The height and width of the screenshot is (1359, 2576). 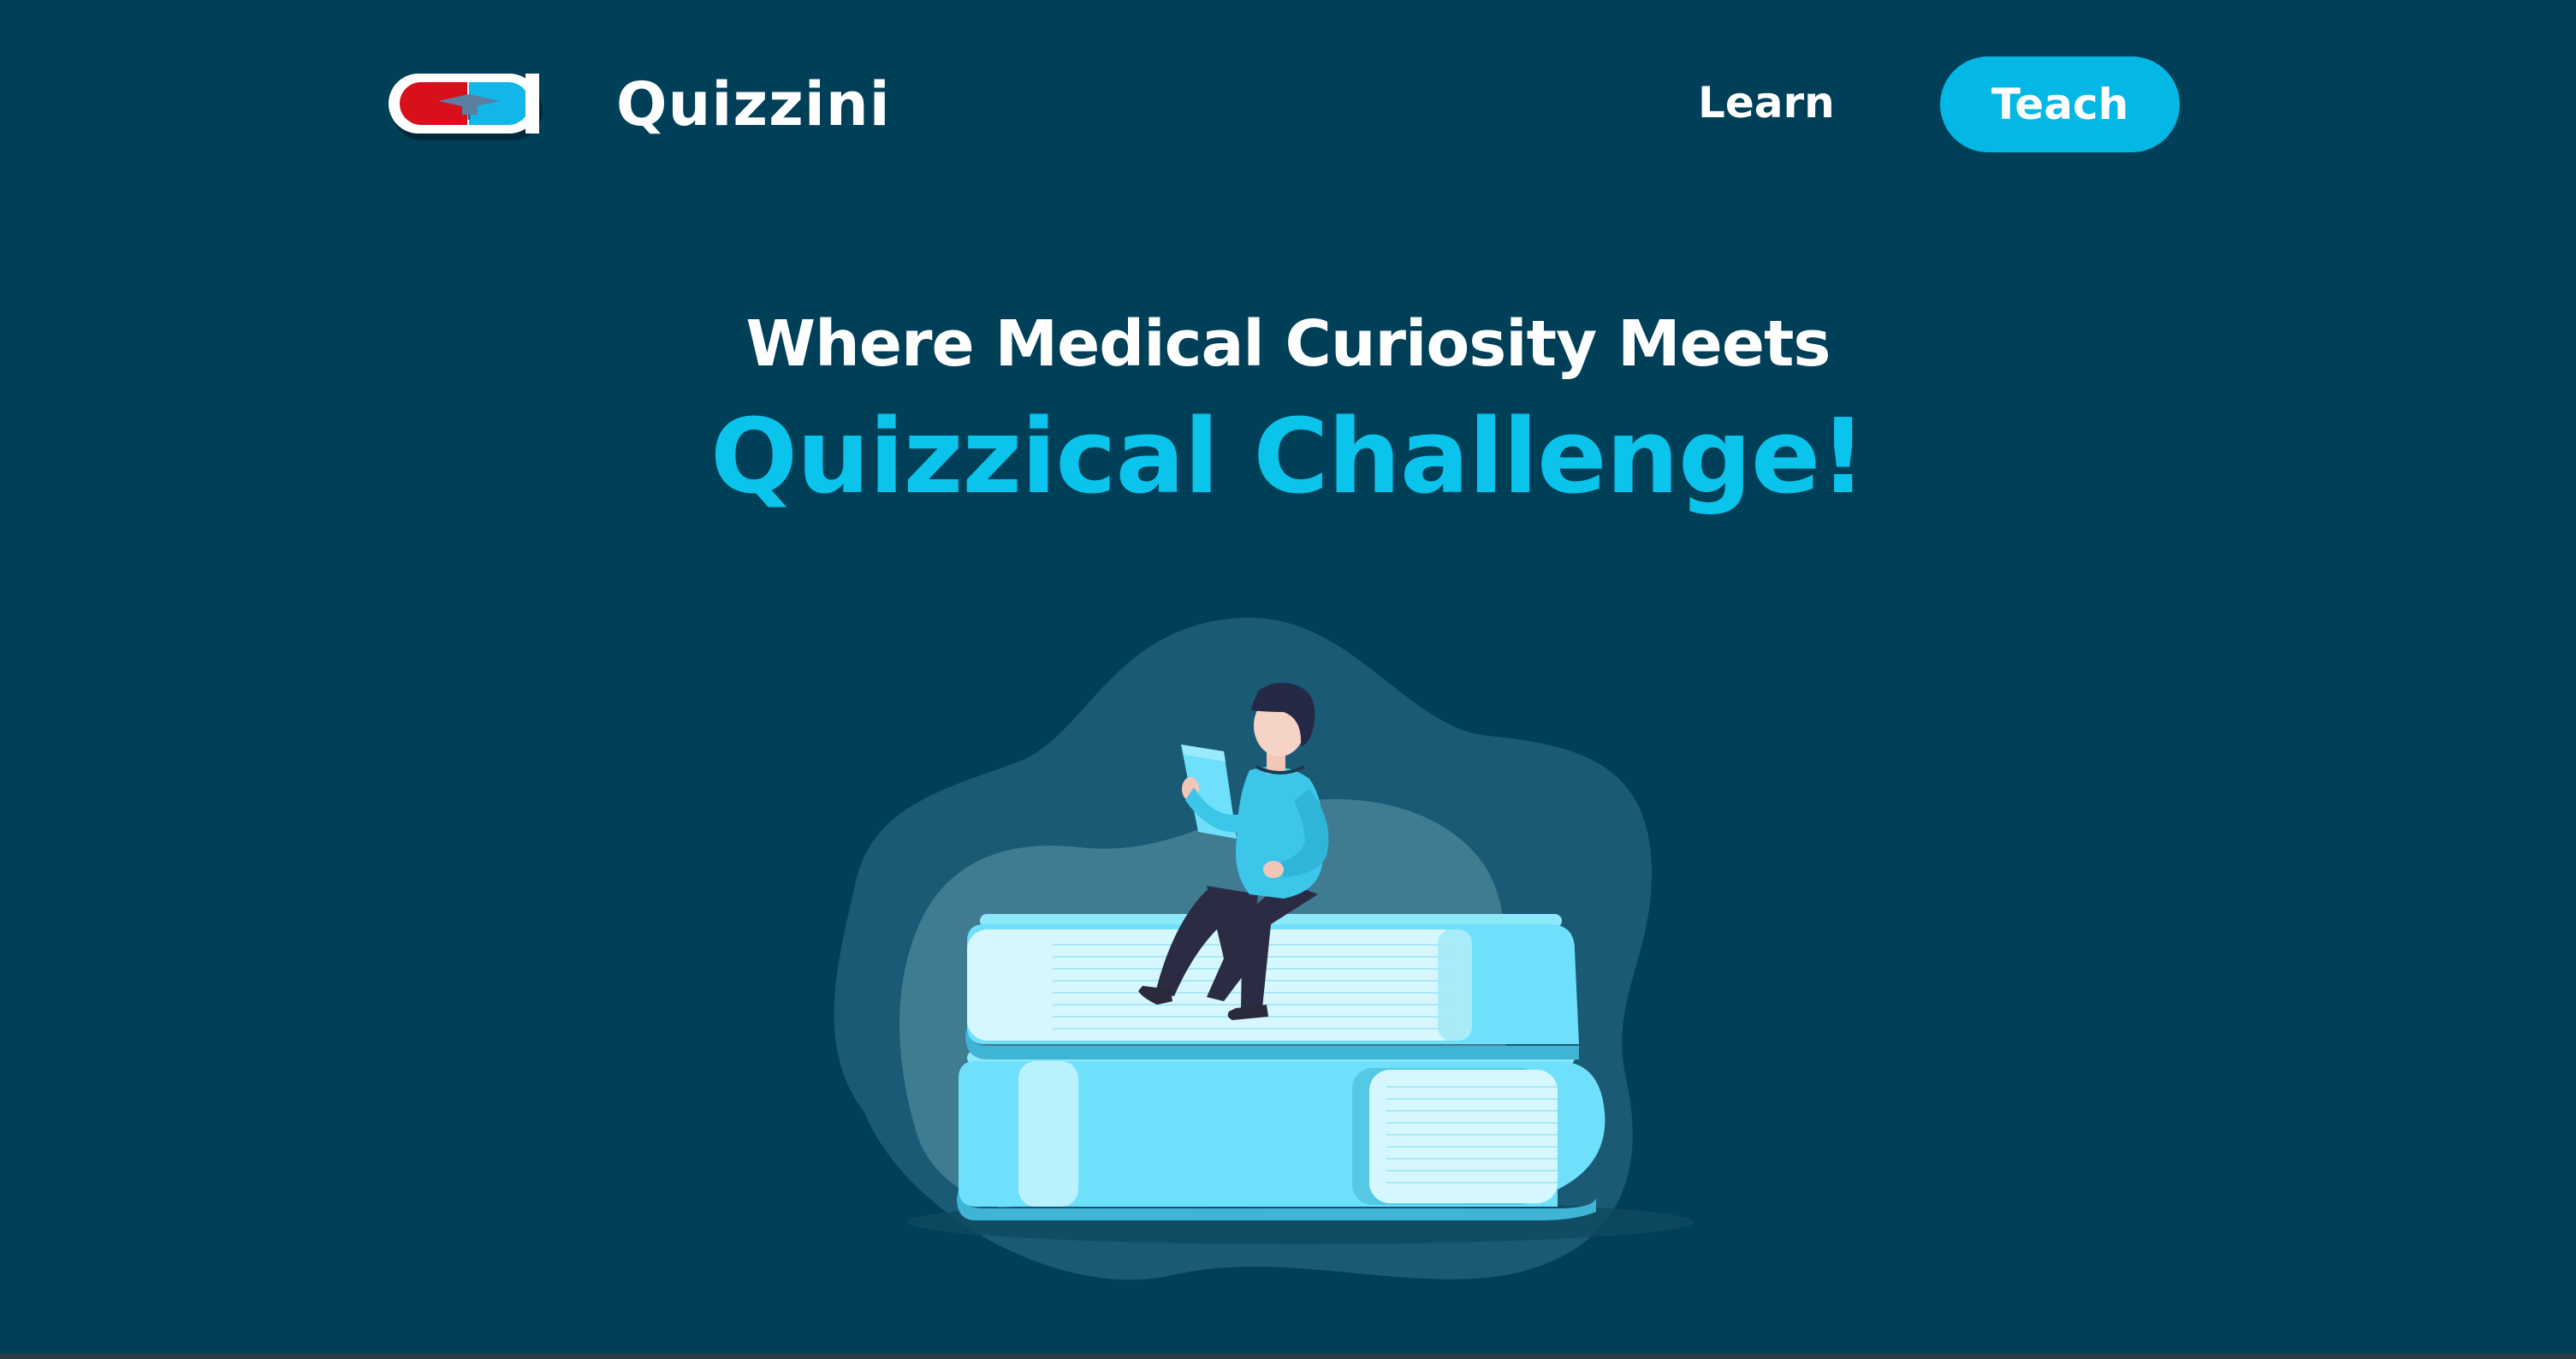 I want to click on logo-icon, so click(x=467, y=108).